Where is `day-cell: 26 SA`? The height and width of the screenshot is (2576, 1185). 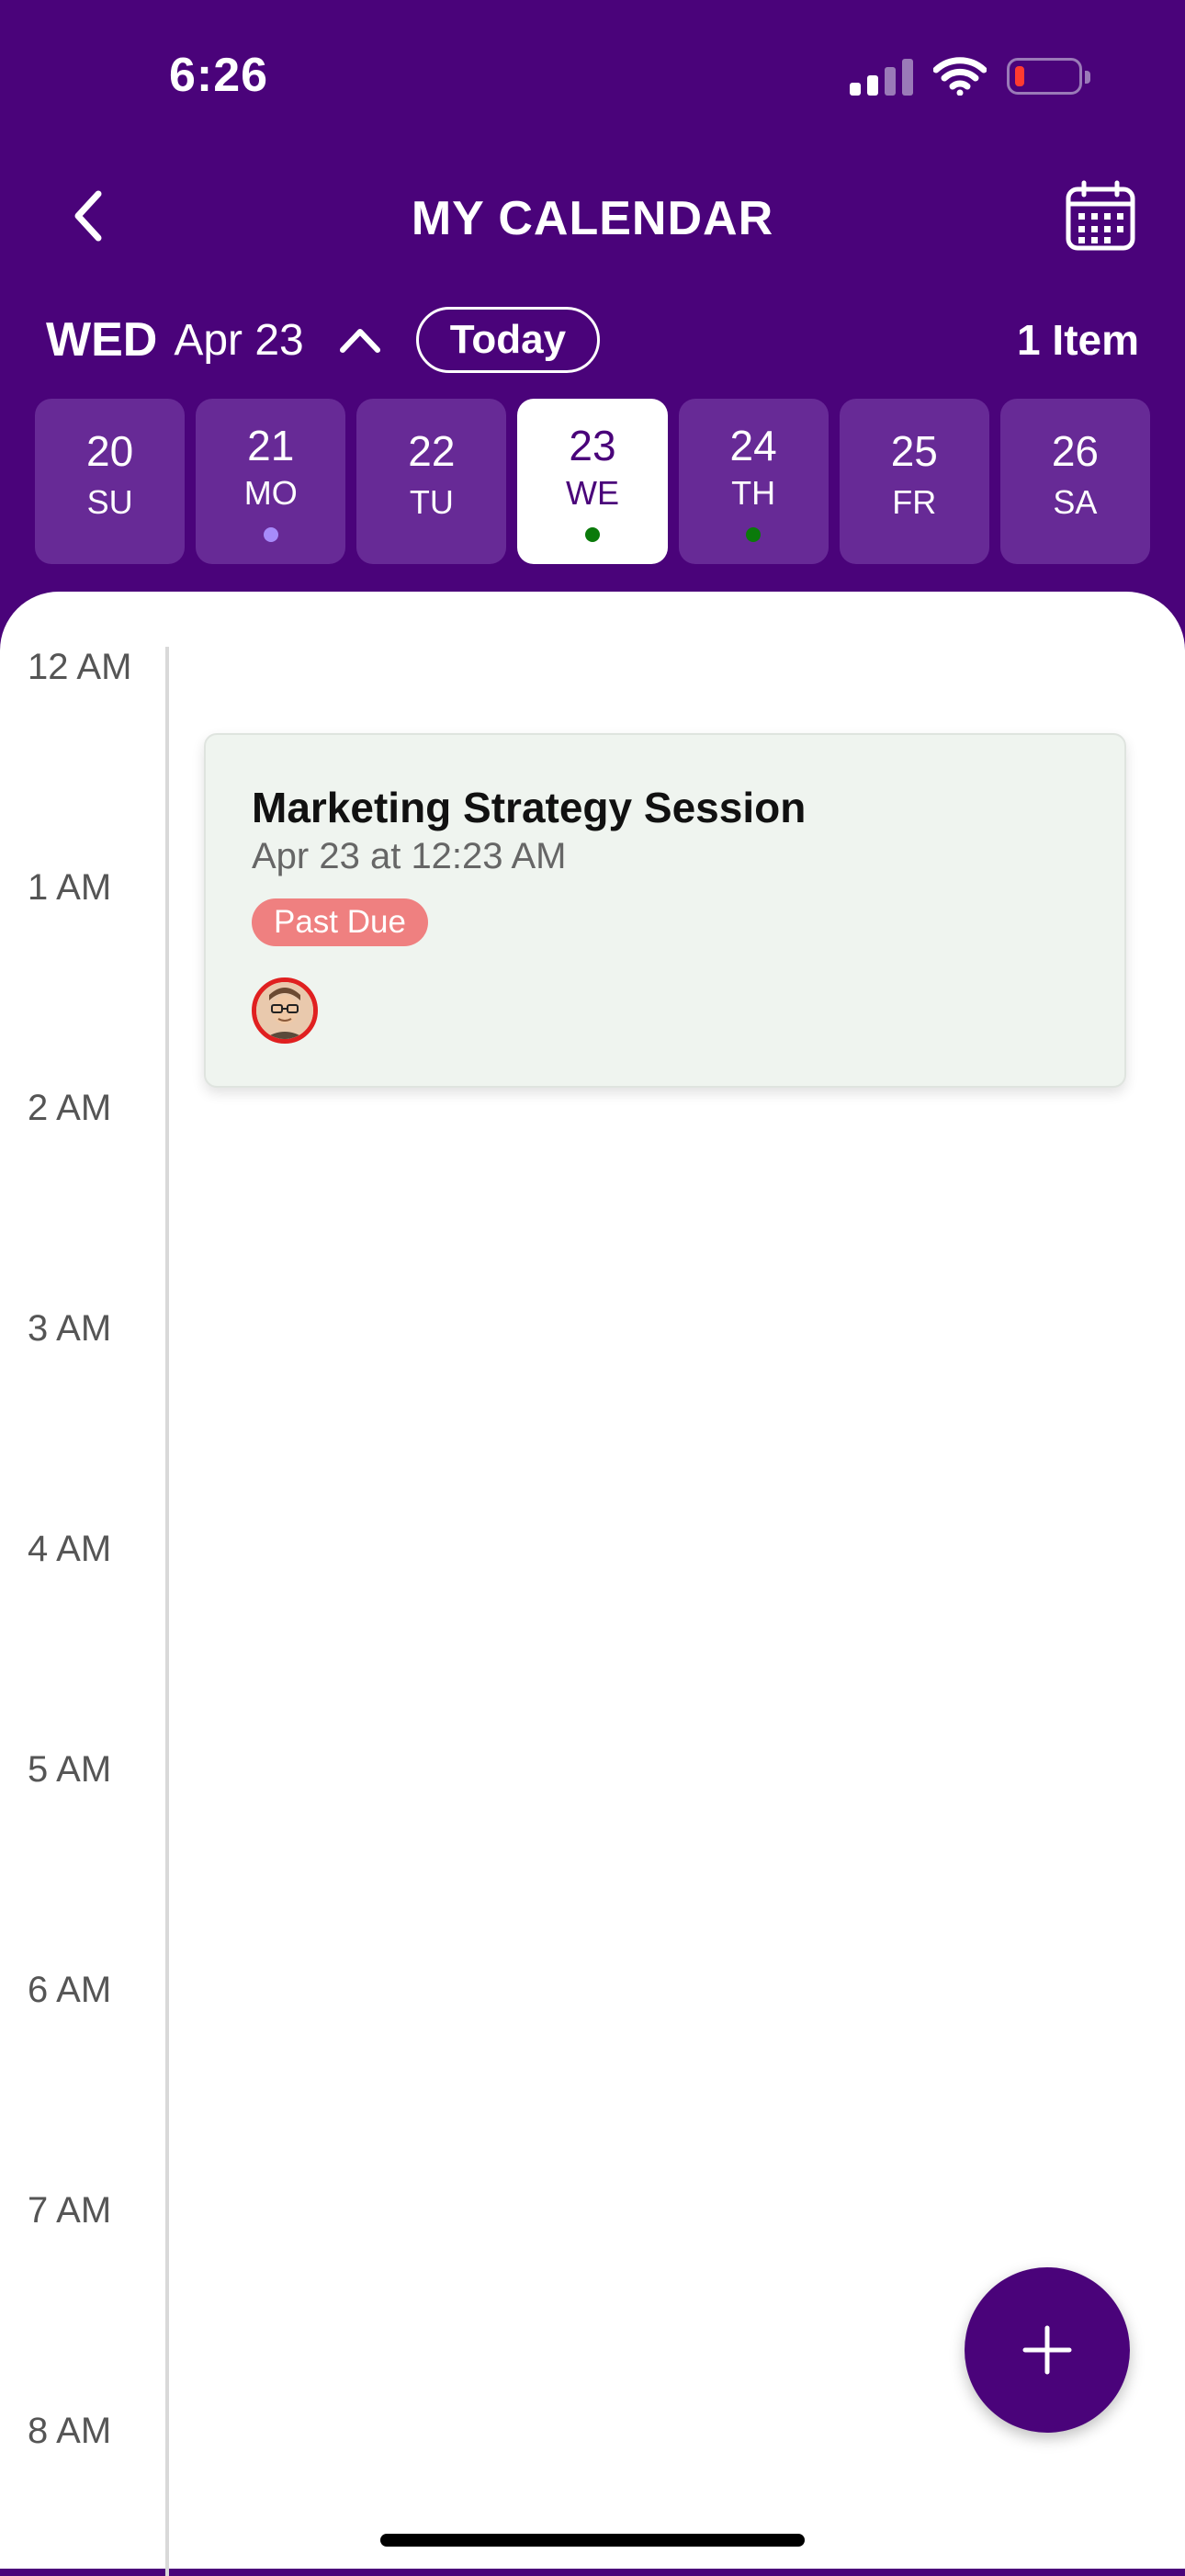
day-cell: 26 SA is located at coordinates (1074, 481).